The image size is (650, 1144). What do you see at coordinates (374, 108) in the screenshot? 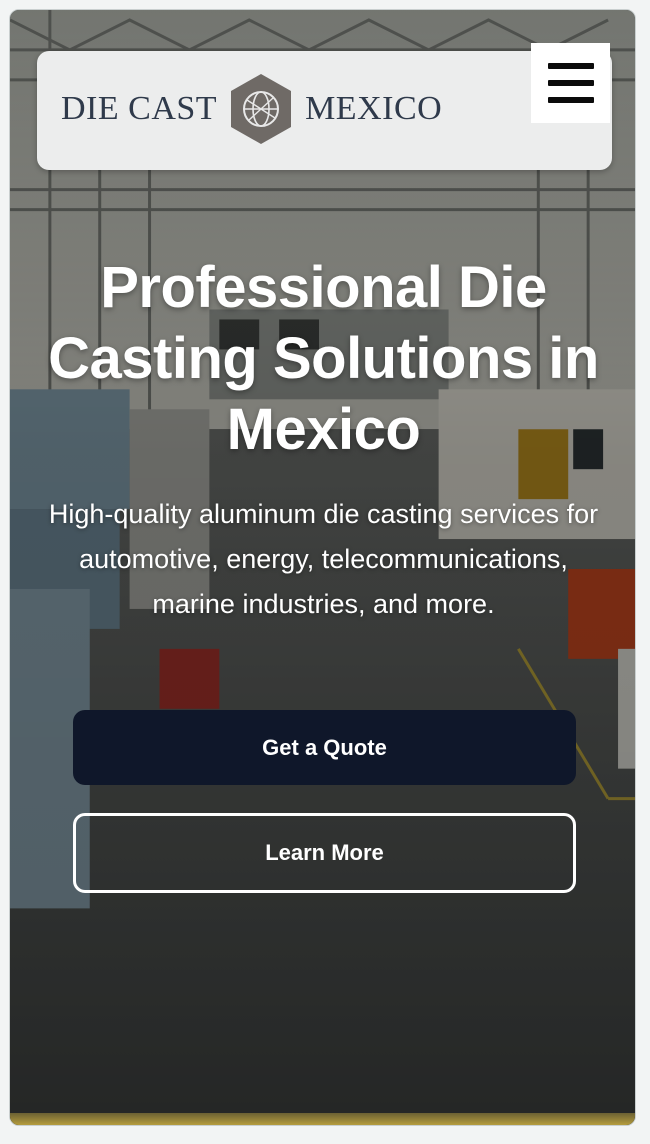
I see `logo-right-text: MEXICO` at bounding box center [374, 108].